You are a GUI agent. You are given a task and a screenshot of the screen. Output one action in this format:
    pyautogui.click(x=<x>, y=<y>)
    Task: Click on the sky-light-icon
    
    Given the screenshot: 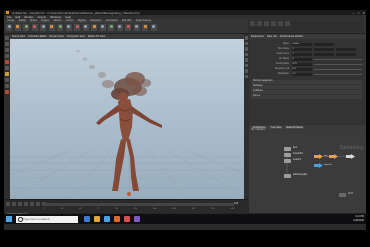 What is the action you would take?
    pyautogui.click(x=273, y=23)
    